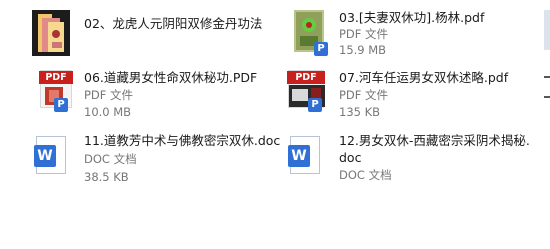 The image size is (550, 249). What do you see at coordinates (415, 31) in the screenshot?
I see `file-item: P 03.[夫妻双休功].杨林.pdf PDF 文件 15.9 MB` at bounding box center [415, 31].